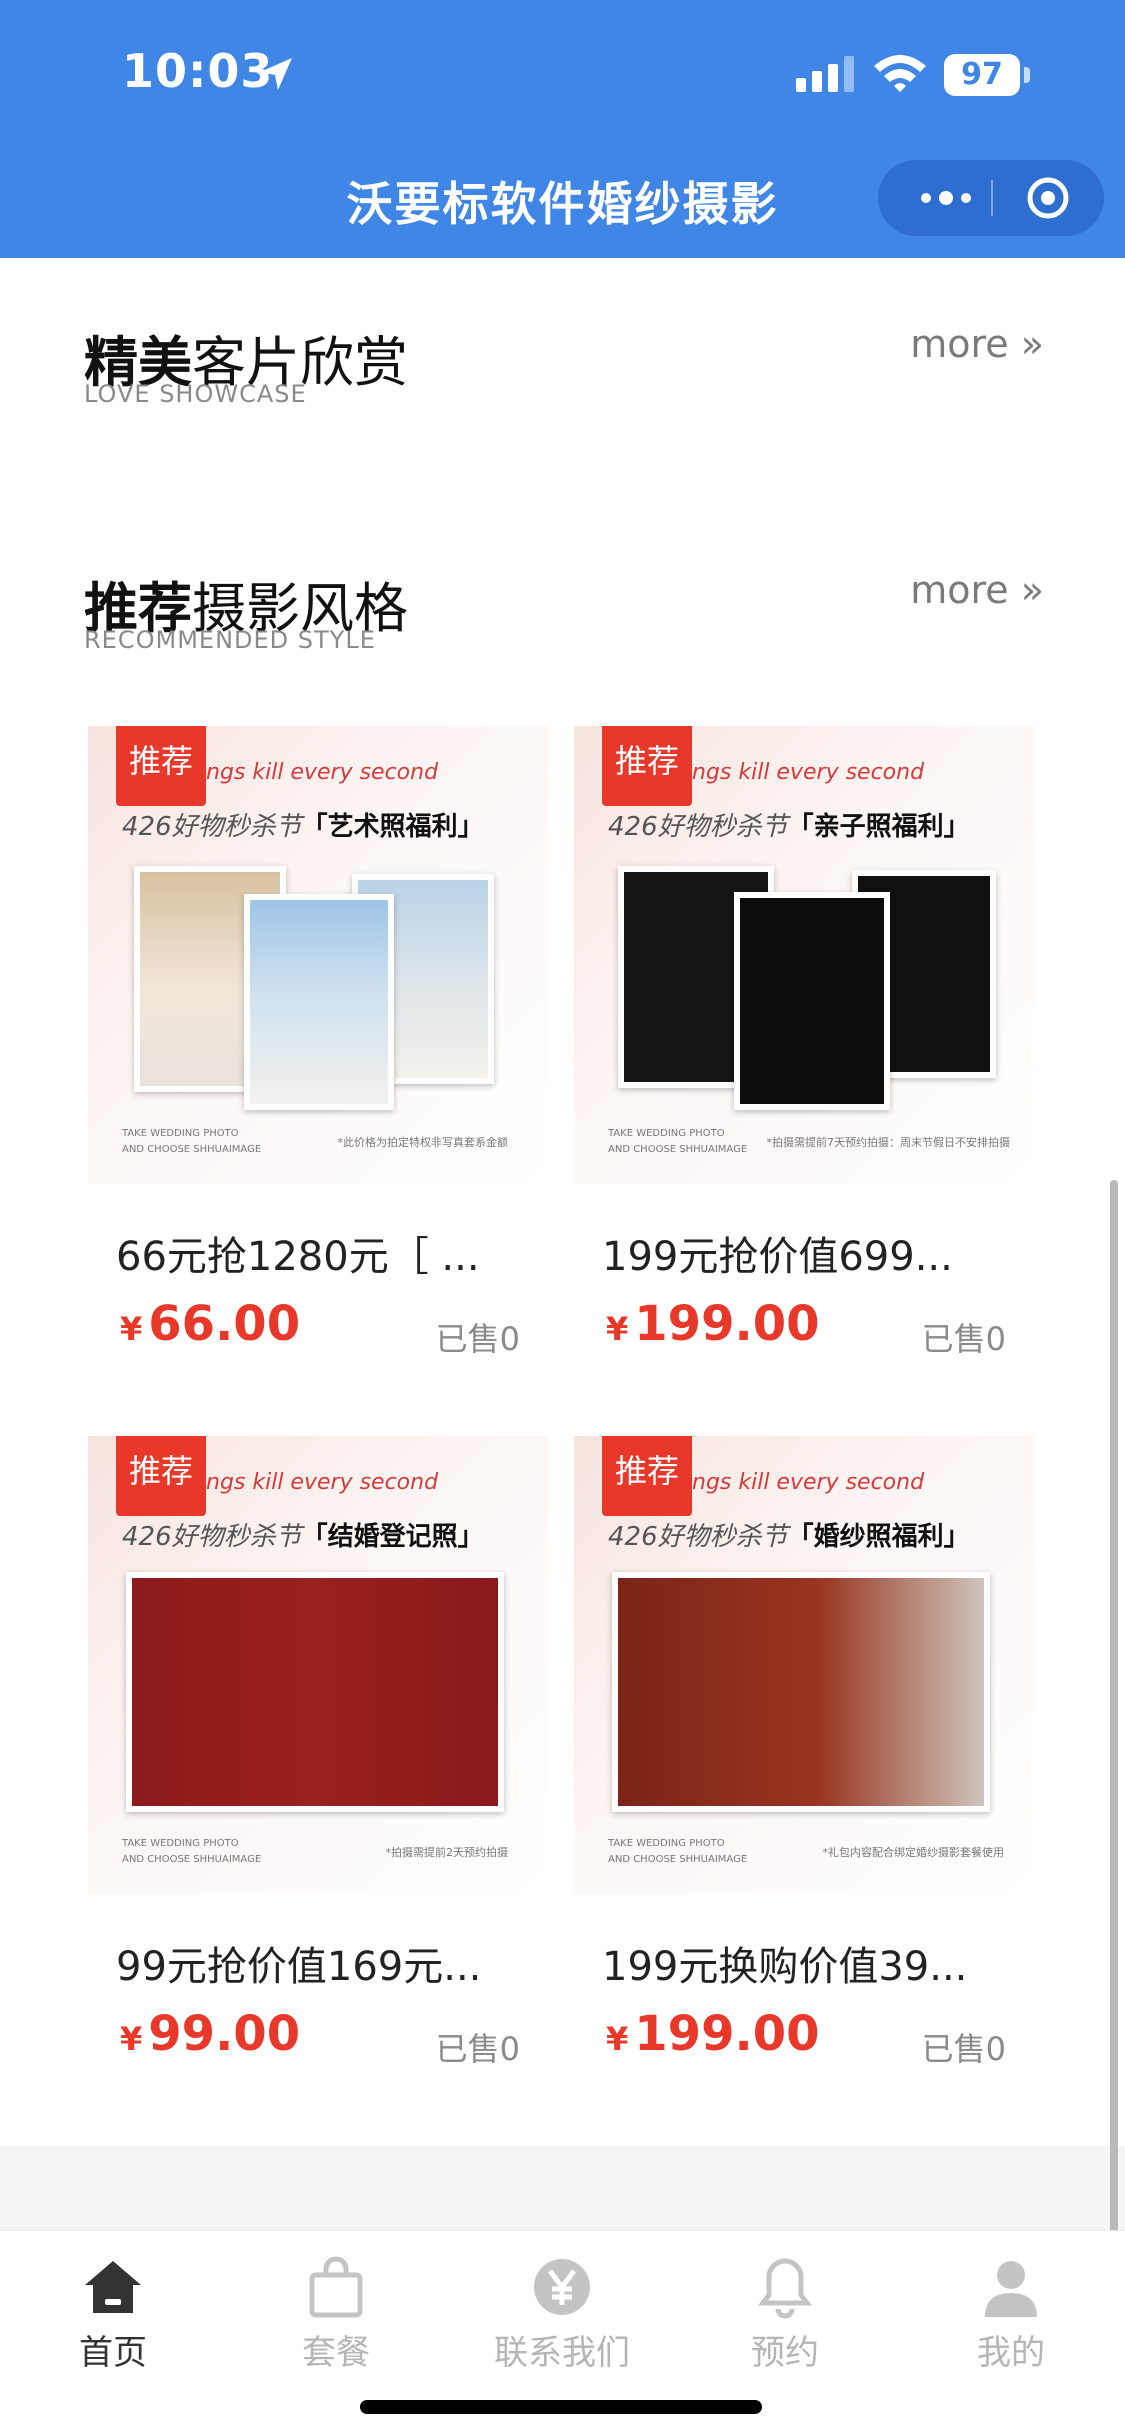 This screenshot has width=1125, height=2436. What do you see at coordinates (785, 2353) in the screenshot?
I see `tab-label: 预约` at bounding box center [785, 2353].